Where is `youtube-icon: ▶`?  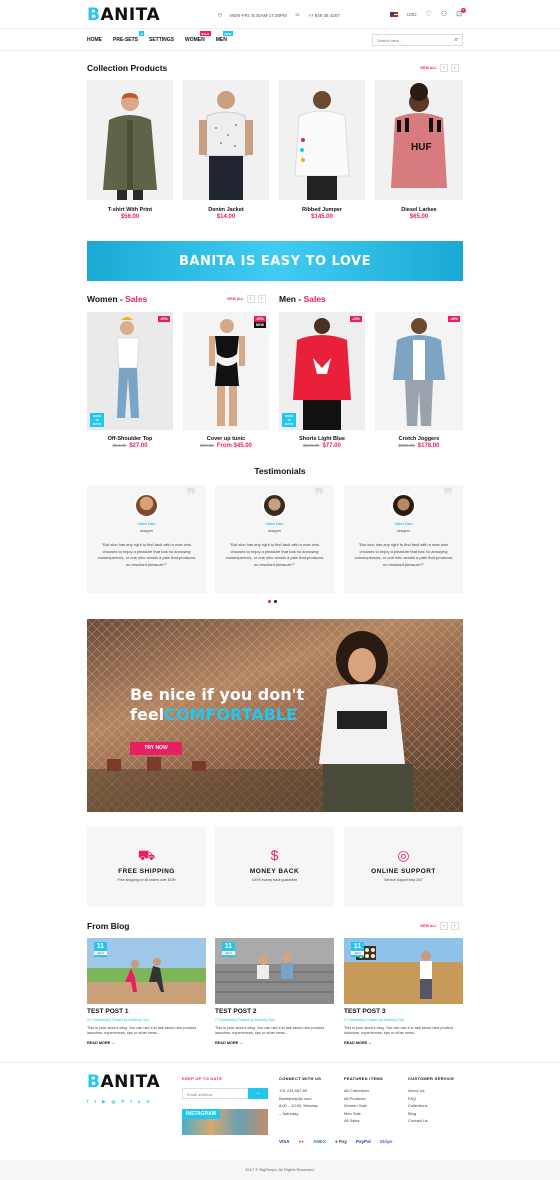
youtube-icon: ▶ is located at coordinates (103, 1102).